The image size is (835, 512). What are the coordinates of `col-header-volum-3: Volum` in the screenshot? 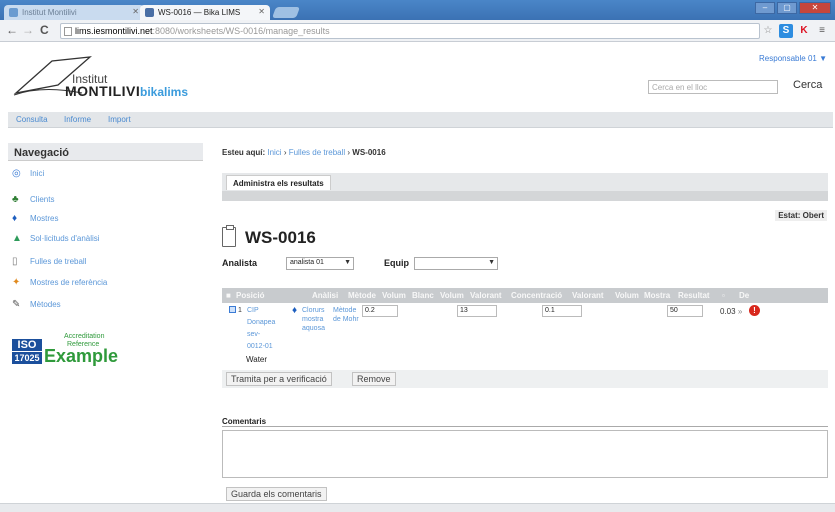 It's located at (627, 295).